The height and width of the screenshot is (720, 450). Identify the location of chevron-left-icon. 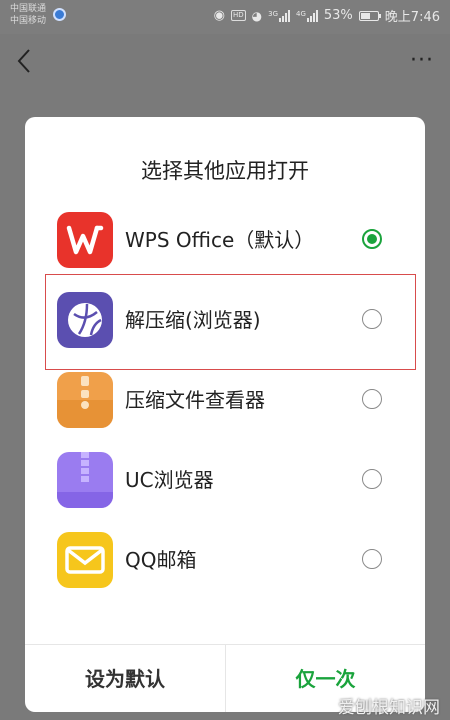
(23, 61).